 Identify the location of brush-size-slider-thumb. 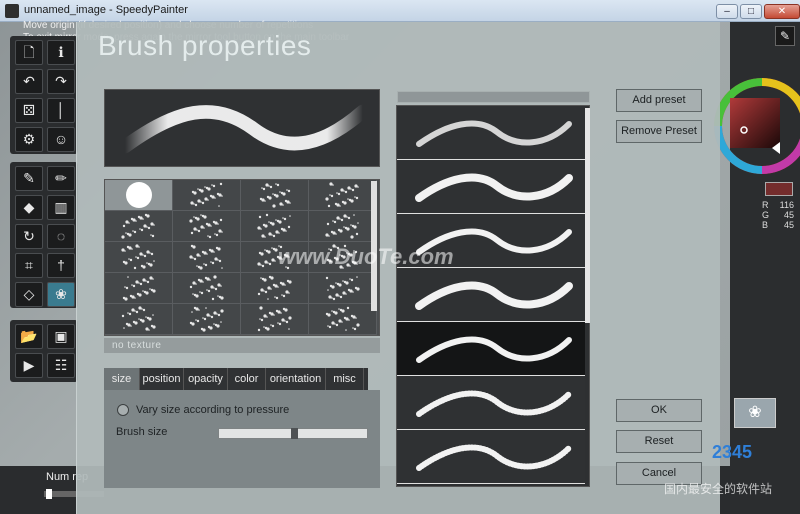
(294, 433).